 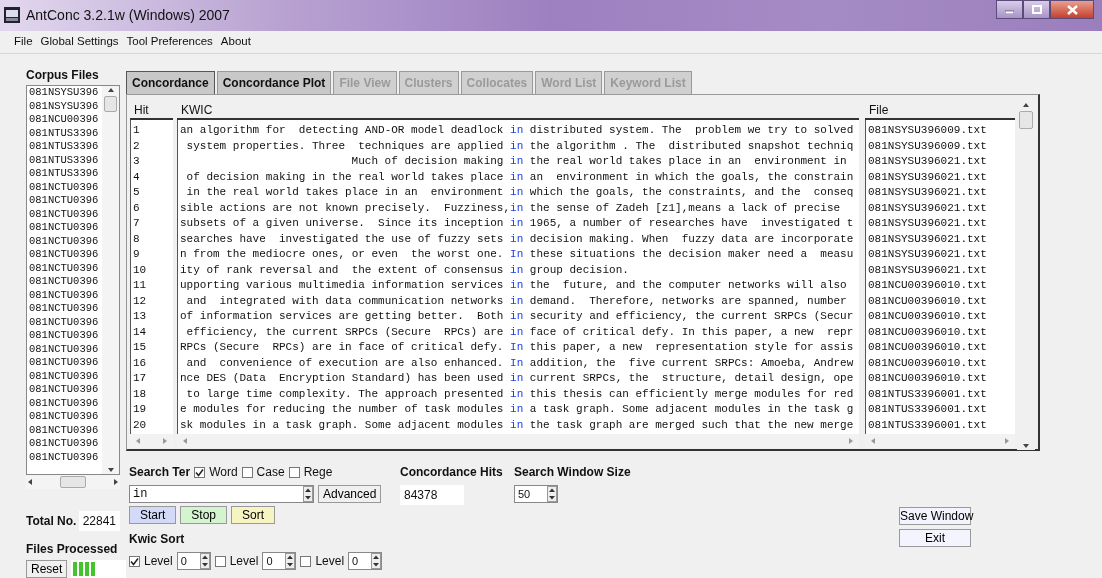 I want to click on menu-item: Global Settings, so click(x=79, y=42).